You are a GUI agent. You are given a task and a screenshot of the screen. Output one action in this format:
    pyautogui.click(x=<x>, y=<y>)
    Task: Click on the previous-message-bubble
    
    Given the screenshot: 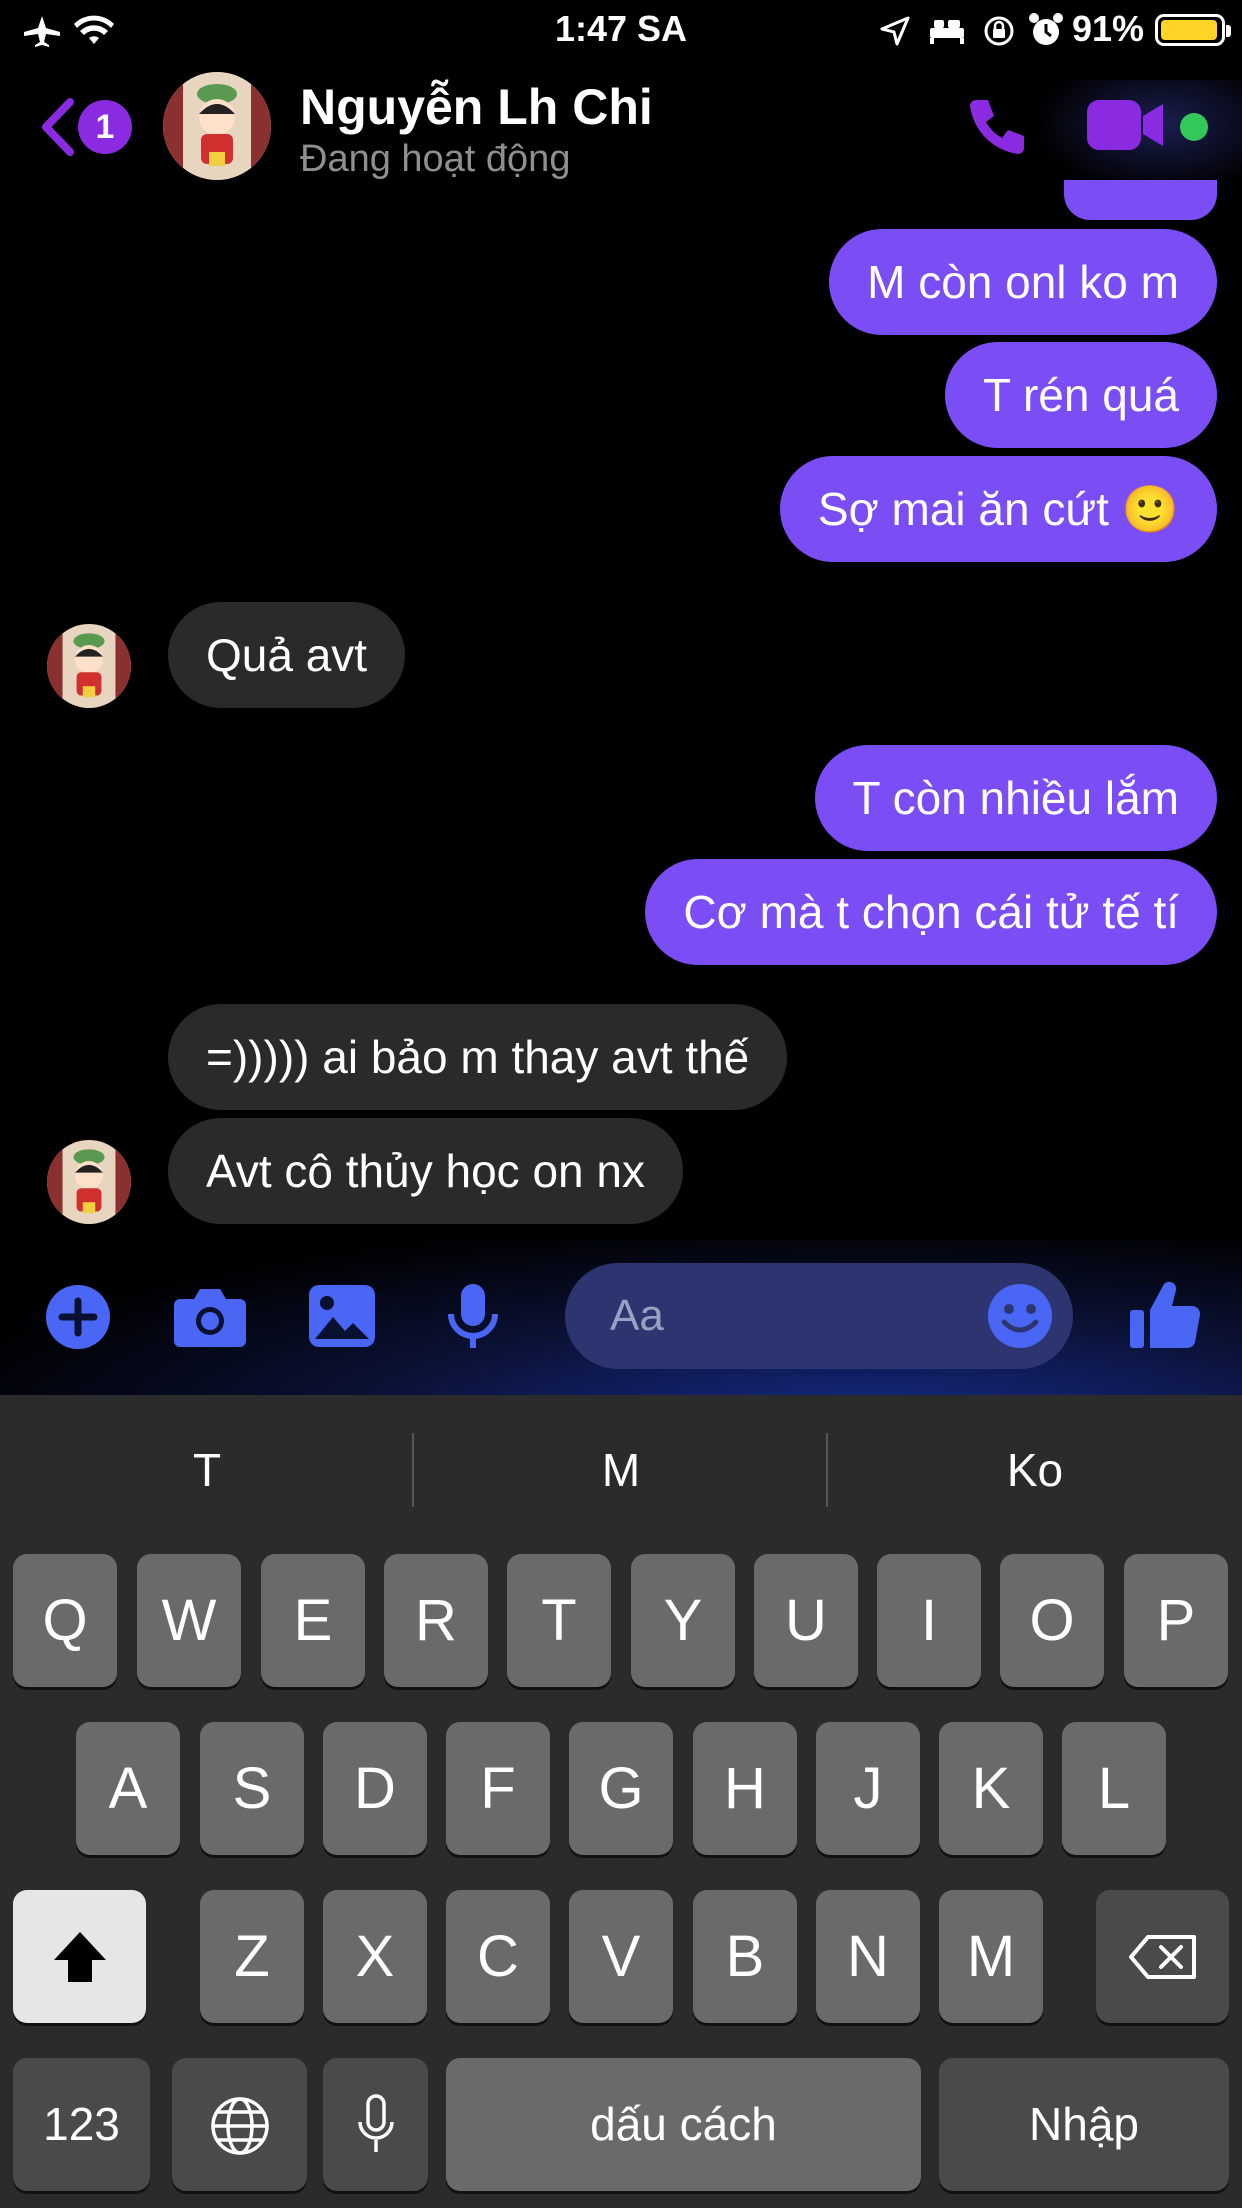 What is the action you would take?
    pyautogui.click(x=1140, y=200)
    